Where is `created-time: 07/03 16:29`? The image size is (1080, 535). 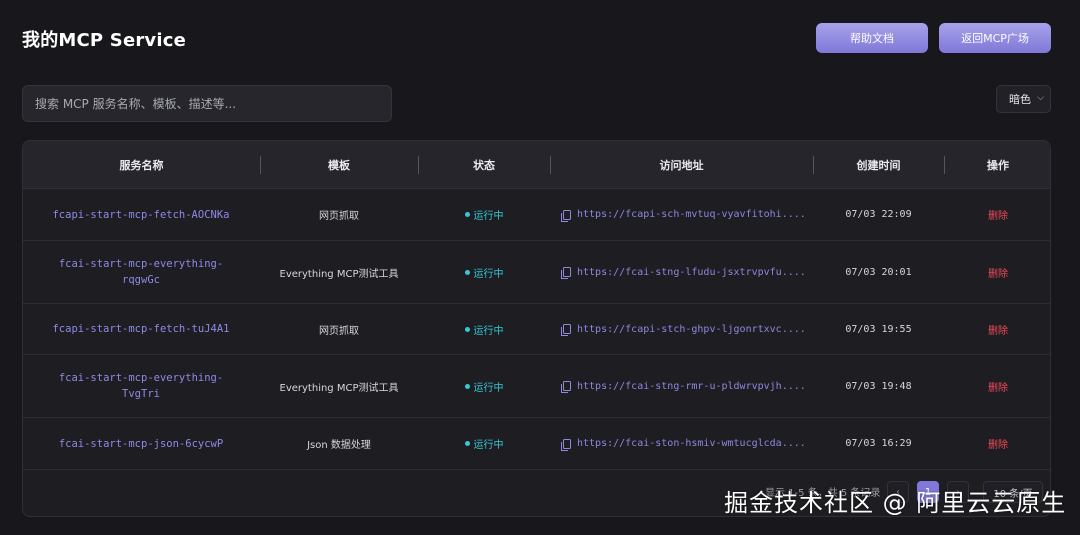
created-time: 07/03 16:29 is located at coordinates (878, 443).